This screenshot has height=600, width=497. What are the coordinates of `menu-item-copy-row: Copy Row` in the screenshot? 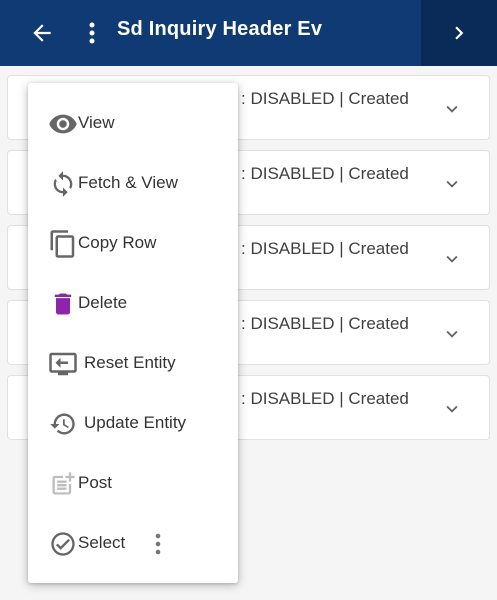 It's located at (133, 243).